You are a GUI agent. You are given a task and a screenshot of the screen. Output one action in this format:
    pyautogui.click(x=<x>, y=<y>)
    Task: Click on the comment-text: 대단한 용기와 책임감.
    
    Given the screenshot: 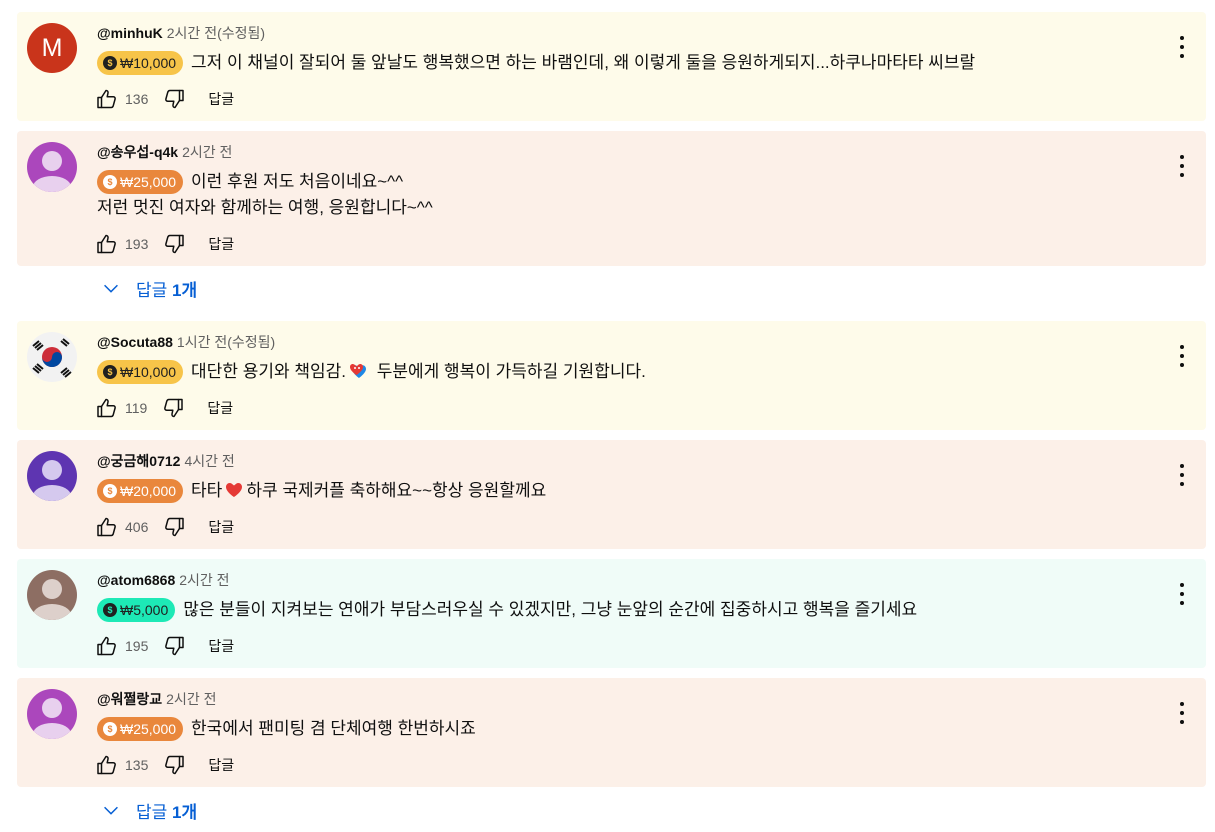 What is the action you would take?
    pyautogui.click(x=268, y=371)
    